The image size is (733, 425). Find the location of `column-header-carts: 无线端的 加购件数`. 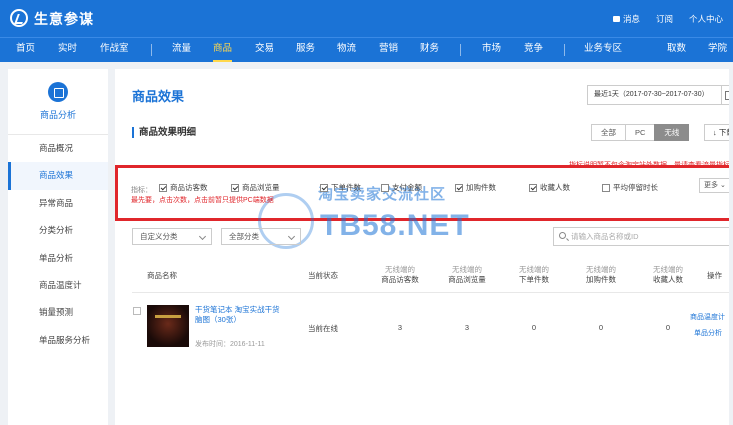

column-header-carts: 无线端的 加购件数 is located at coordinates (601, 275).